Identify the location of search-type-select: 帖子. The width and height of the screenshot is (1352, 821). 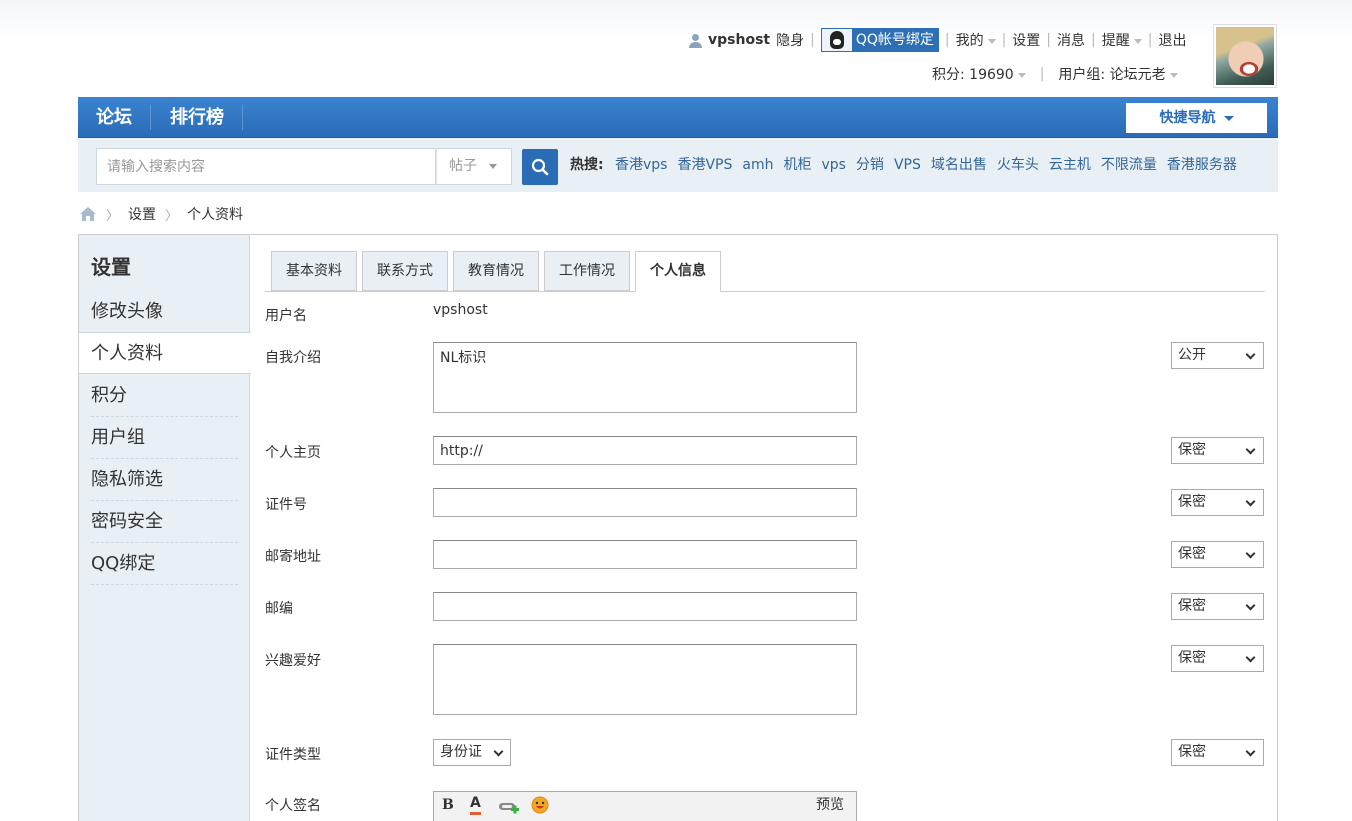
(474, 166).